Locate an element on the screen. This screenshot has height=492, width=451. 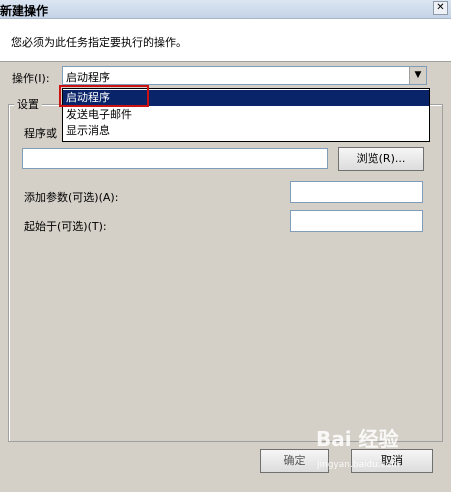
dropdown-option-send-email: 发送电子邮件 is located at coordinates (246, 115).